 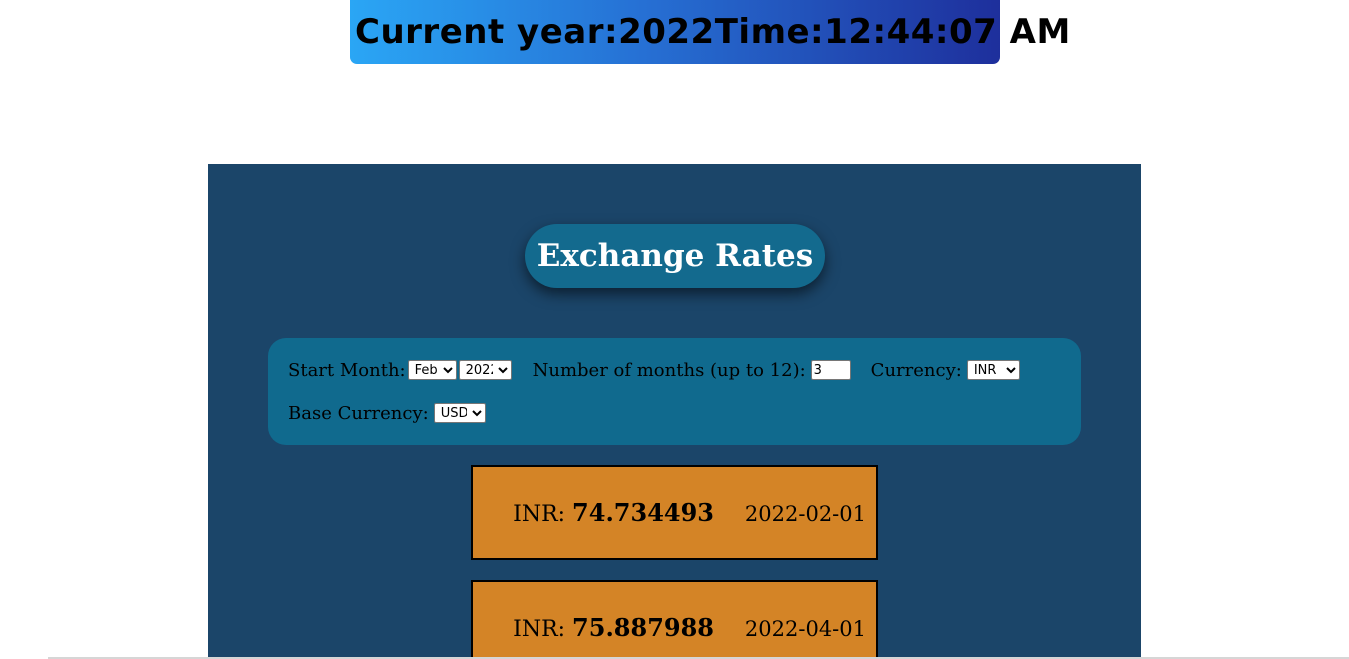 What do you see at coordinates (675, 256) in the screenshot?
I see `page-title: Exchange Rates` at bounding box center [675, 256].